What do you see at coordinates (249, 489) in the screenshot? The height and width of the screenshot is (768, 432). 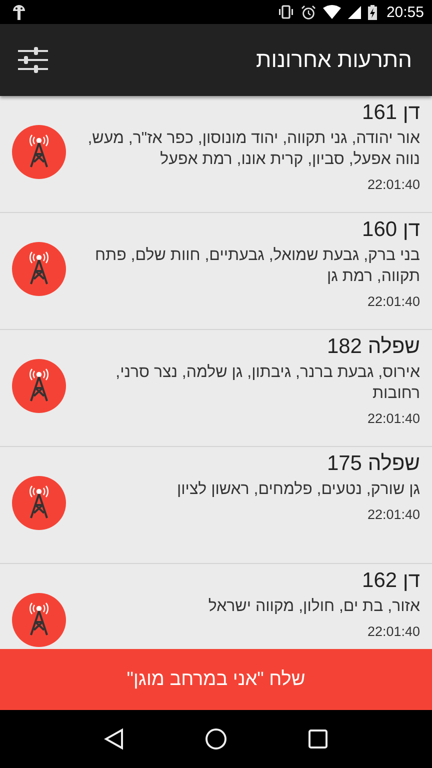 I see `alert-areas: גן שורק, נטעים, פלמחים, ראשון לציון` at bounding box center [249, 489].